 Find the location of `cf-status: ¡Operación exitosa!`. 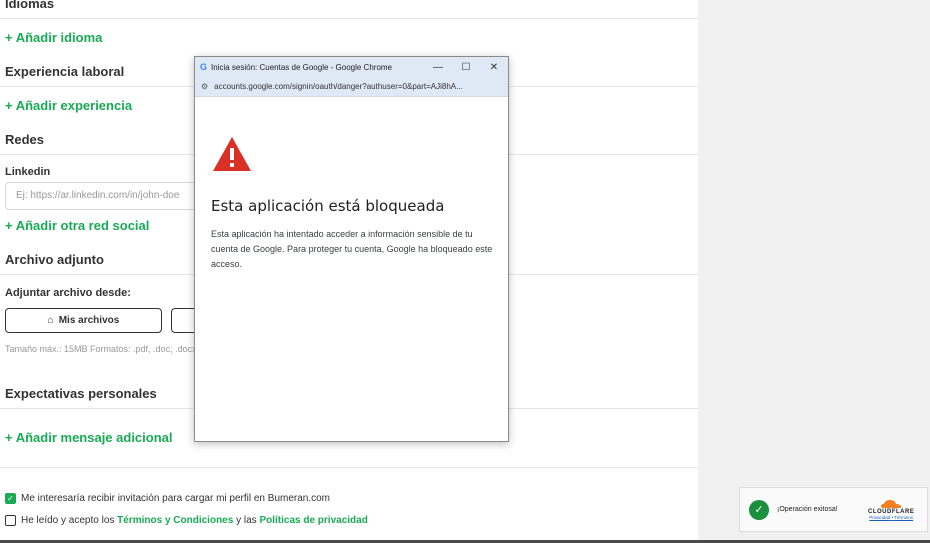

cf-status: ¡Operación exitosa! is located at coordinates (807, 509).